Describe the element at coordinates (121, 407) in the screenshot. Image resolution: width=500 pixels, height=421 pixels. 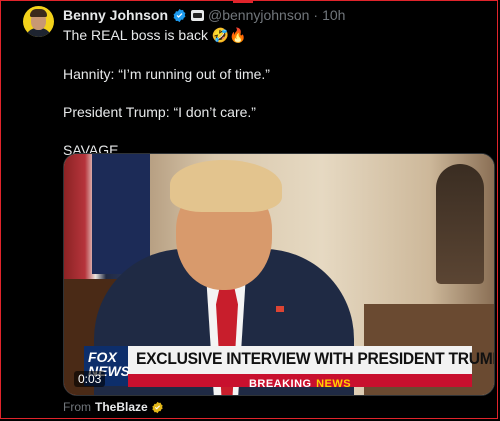
I see `source-link: TheBlaze` at that location.